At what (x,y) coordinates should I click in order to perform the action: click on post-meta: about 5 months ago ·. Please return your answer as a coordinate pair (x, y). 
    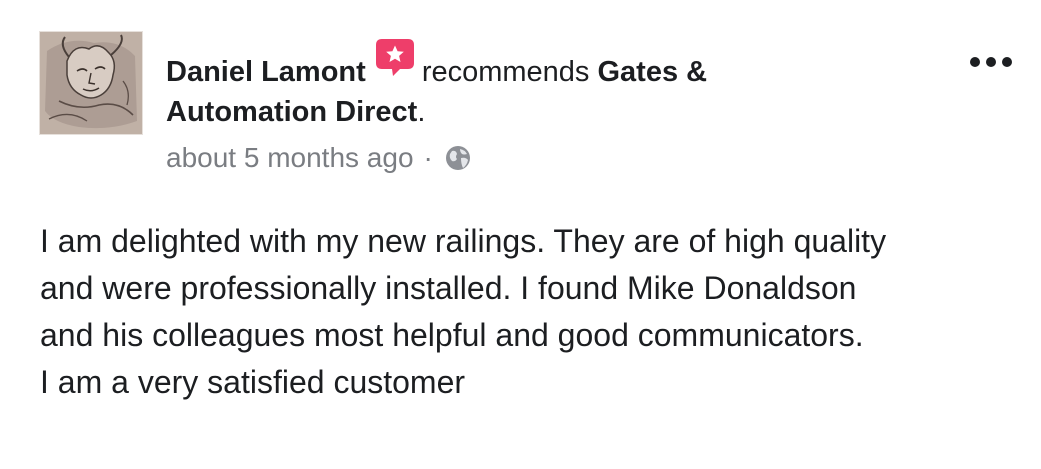
    Looking at the image, I should click on (516, 158).